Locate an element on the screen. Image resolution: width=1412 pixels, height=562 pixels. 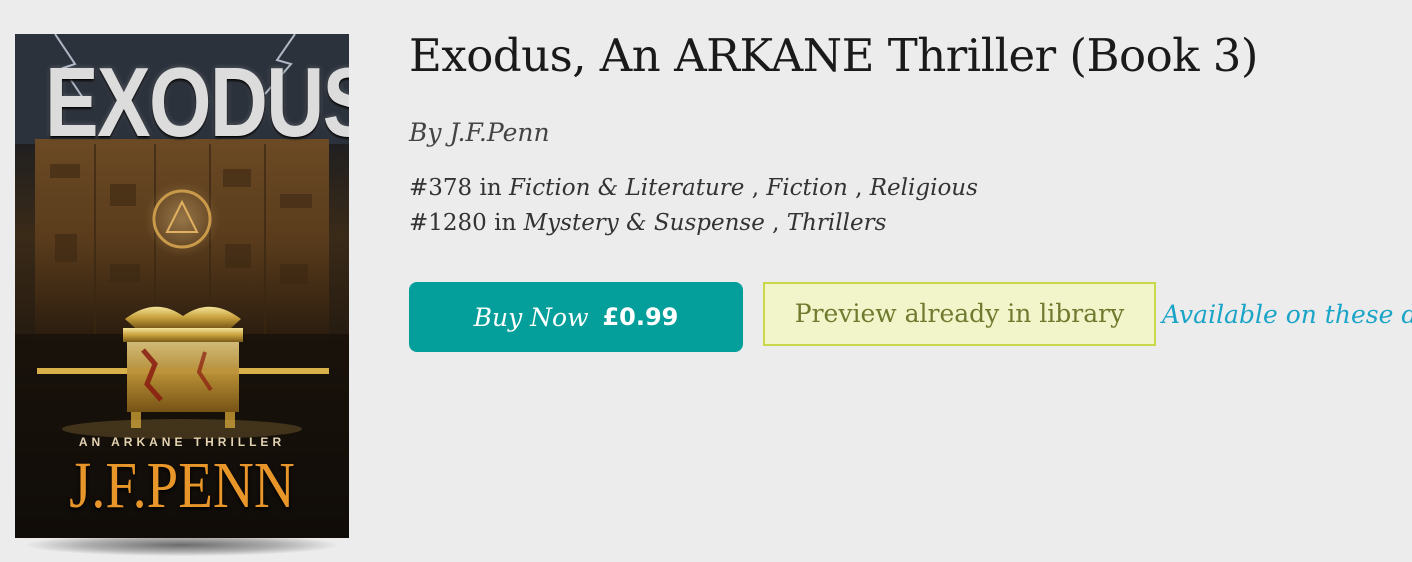
category-link-fiction-literature: Fiction & Literature is located at coordinates (626, 188).